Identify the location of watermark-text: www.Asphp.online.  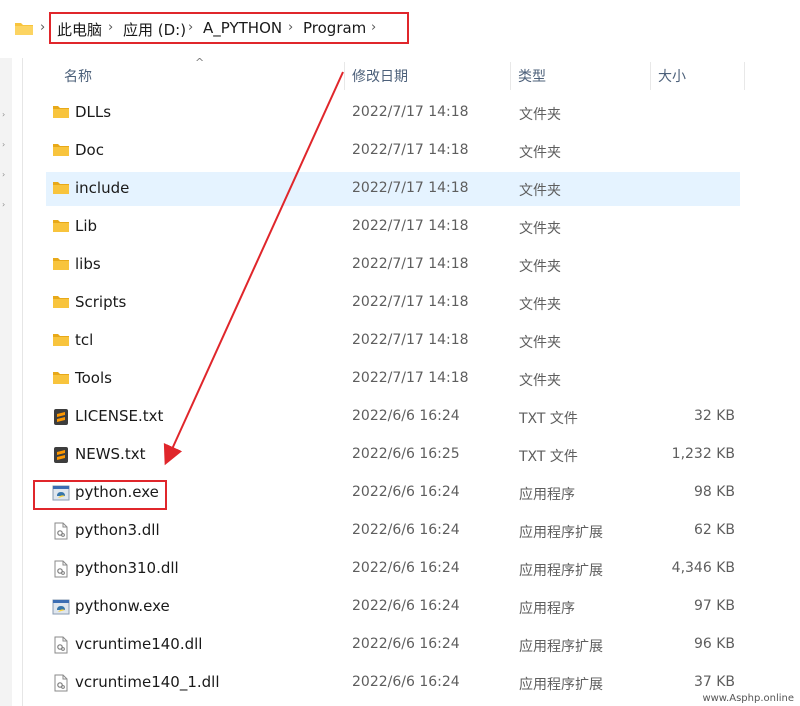
(748, 698).